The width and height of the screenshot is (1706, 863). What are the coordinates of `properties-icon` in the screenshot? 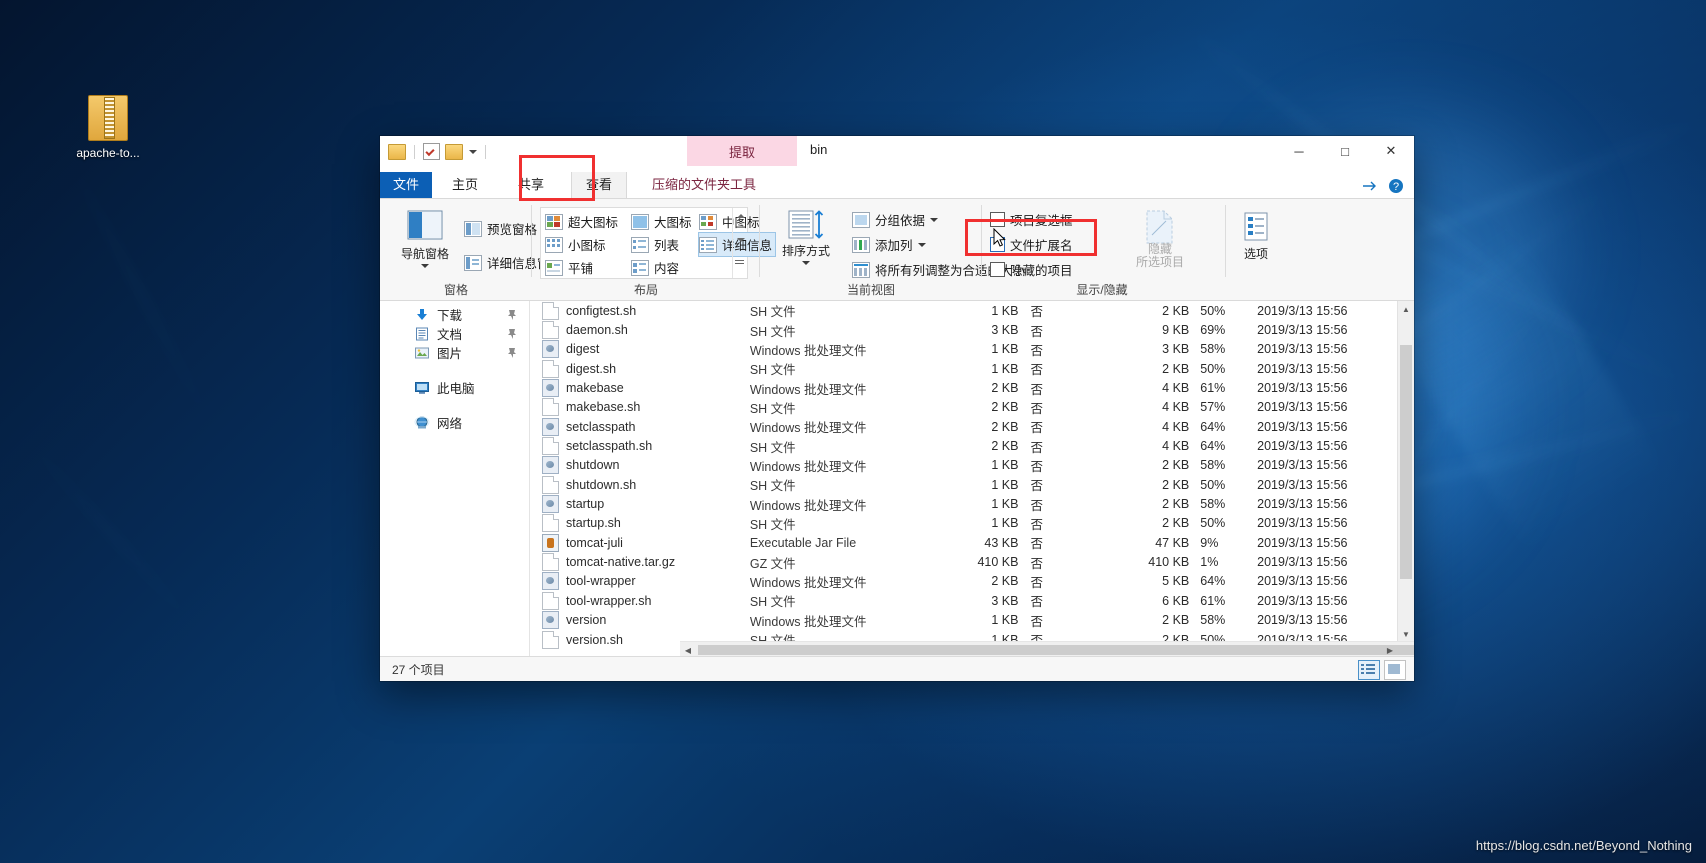 It's located at (431, 151).